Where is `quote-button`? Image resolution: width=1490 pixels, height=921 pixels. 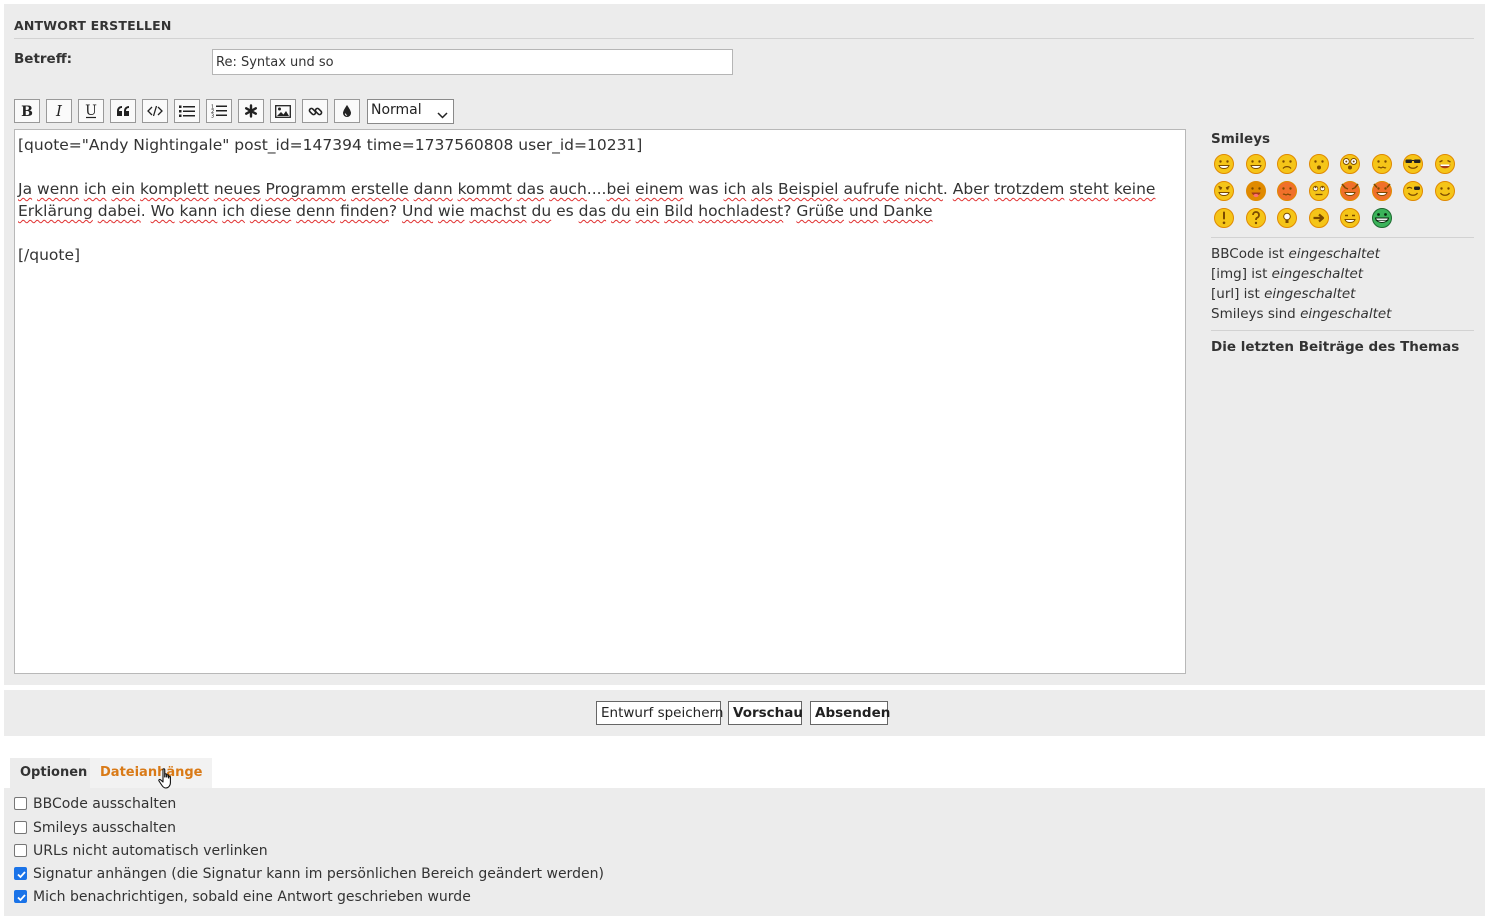 quote-button is located at coordinates (123, 111).